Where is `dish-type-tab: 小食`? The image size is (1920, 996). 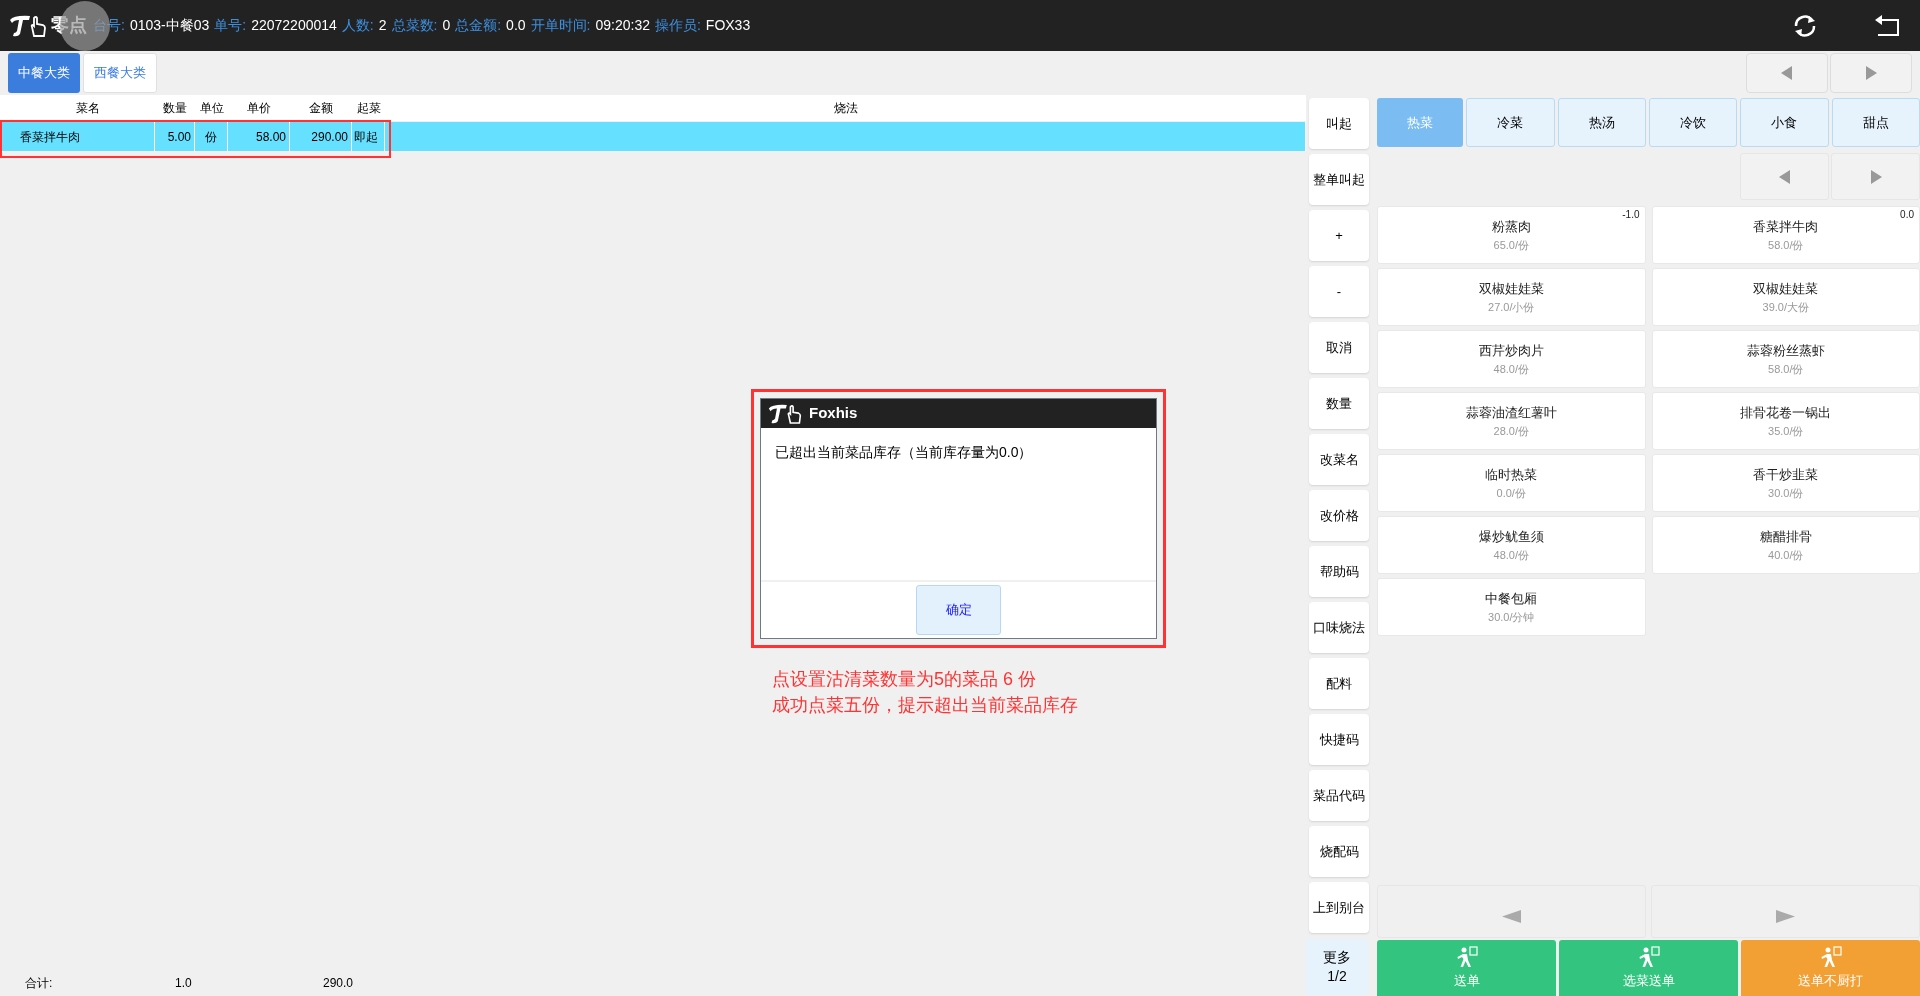
dish-type-tab: 小食 is located at coordinates (1784, 122).